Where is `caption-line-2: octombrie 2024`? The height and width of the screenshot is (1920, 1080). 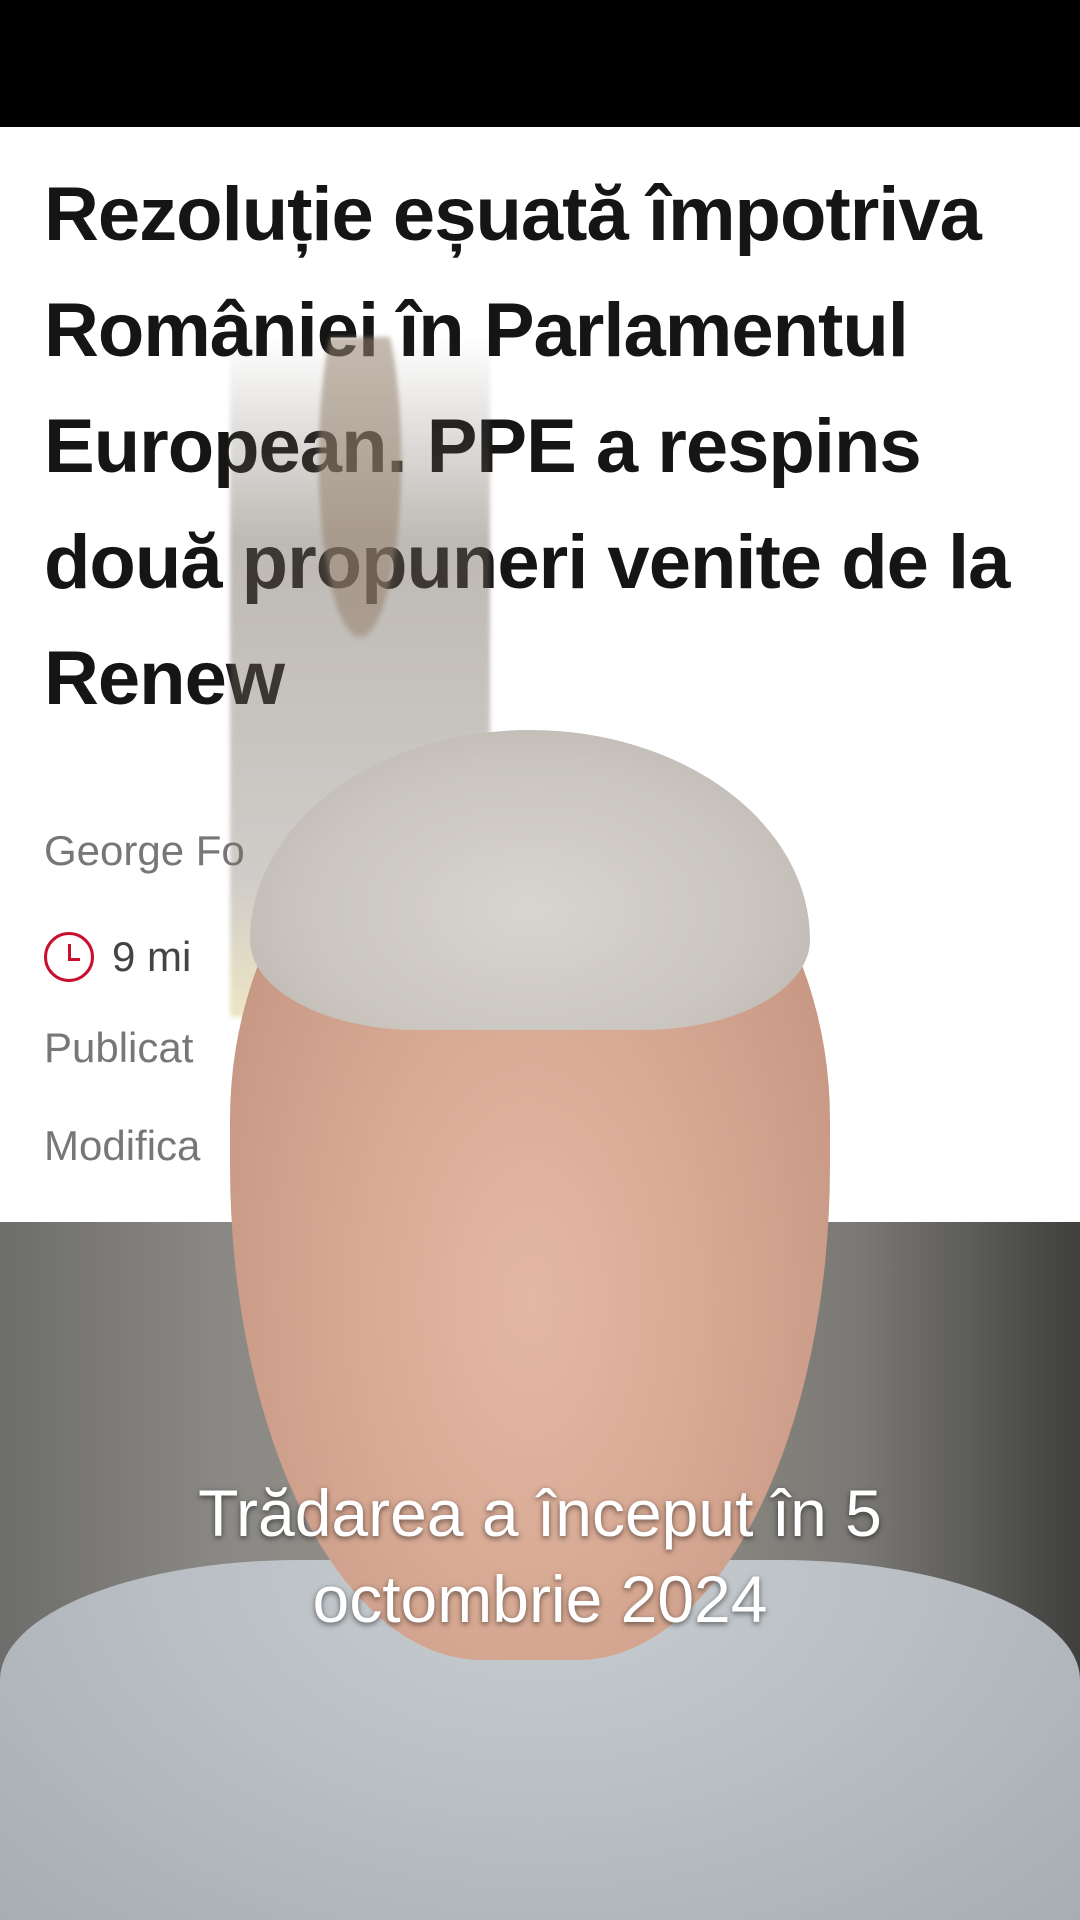 caption-line-2: octombrie 2024 is located at coordinates (540, 1599).